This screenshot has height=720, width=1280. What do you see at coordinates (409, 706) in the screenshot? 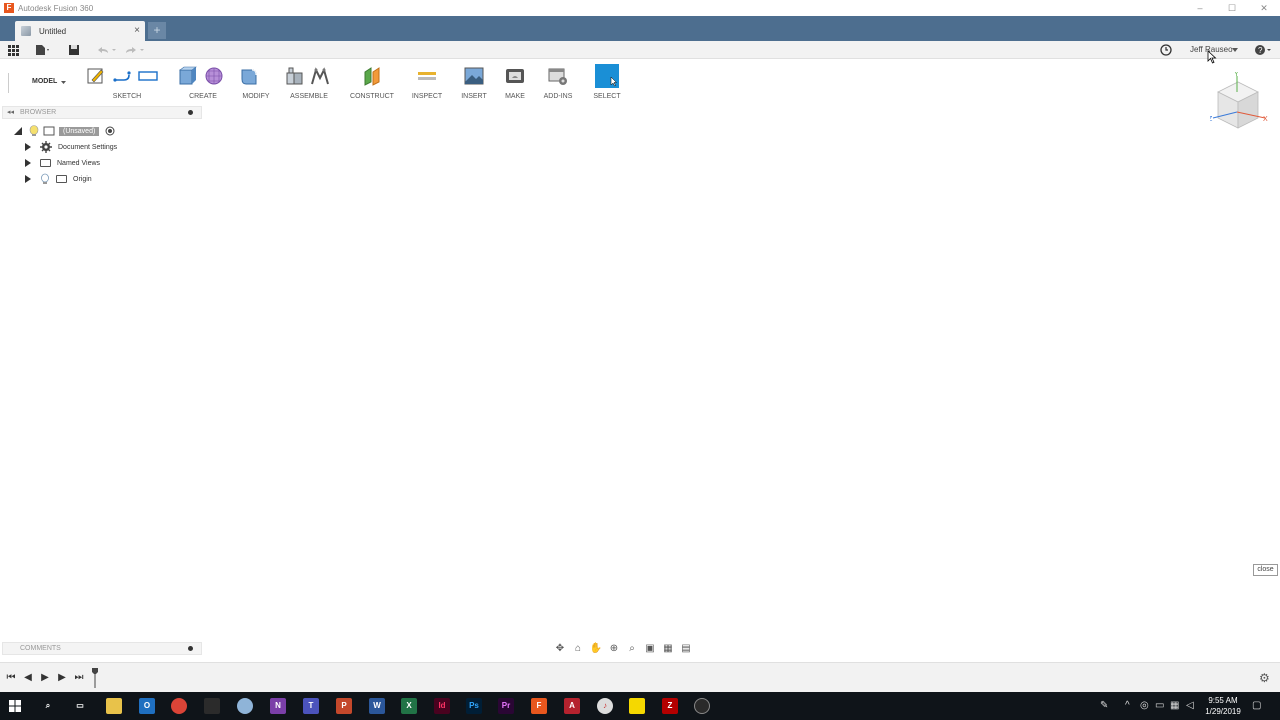
I see `excel-icon: X` at bounding box center [409, 706].